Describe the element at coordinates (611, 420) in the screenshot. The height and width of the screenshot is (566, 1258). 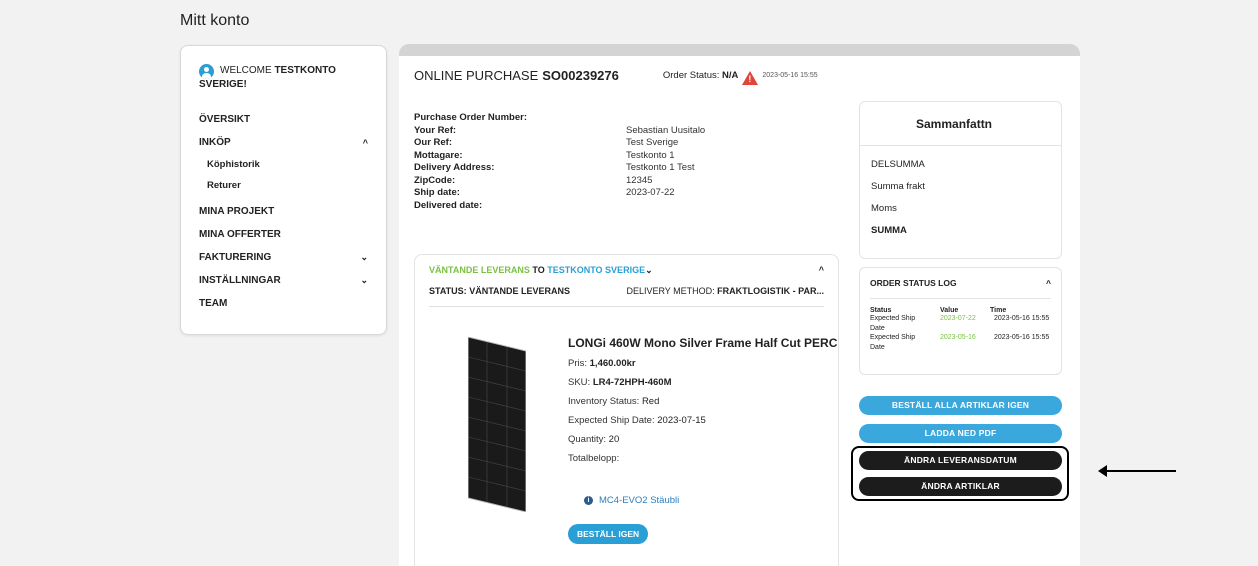
I see `ship-label: Expected Ship Date:` at that location.